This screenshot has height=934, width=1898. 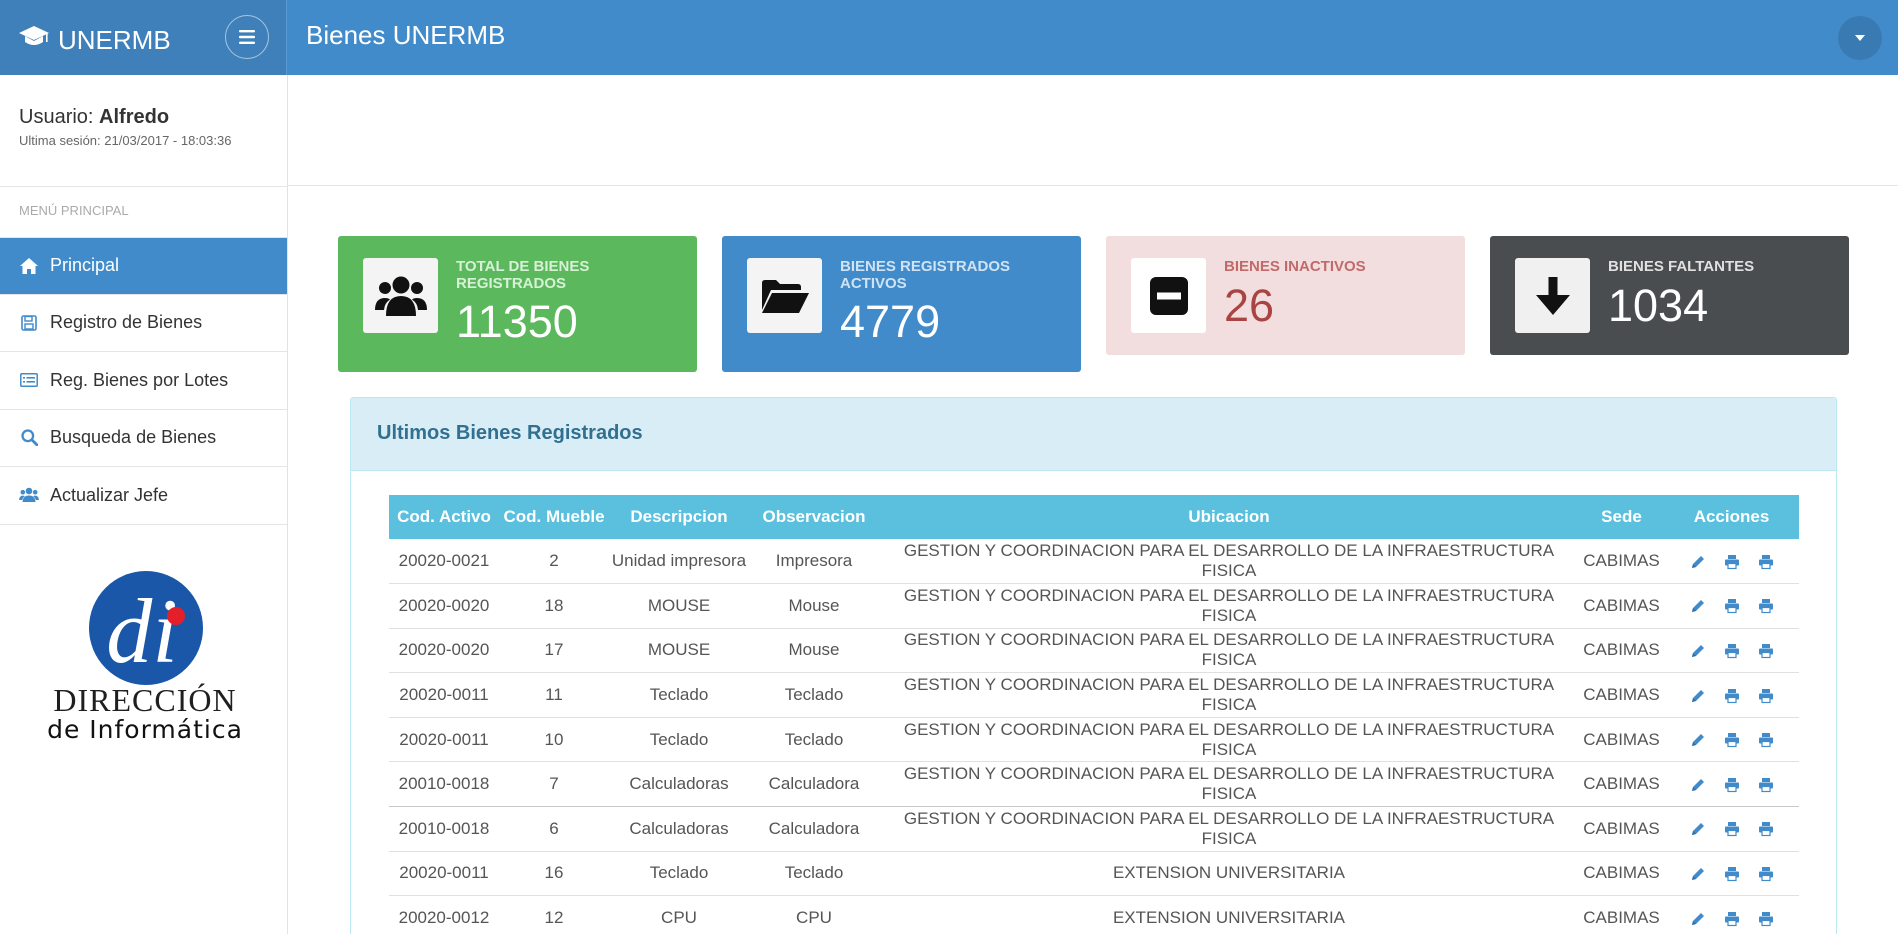 I want to click on column-header: Cod. Mueble, so click(x=554, y=517).